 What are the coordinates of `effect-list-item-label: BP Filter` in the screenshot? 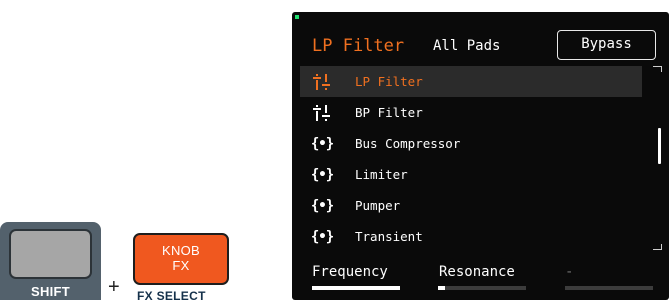 It's located at (389, 112).